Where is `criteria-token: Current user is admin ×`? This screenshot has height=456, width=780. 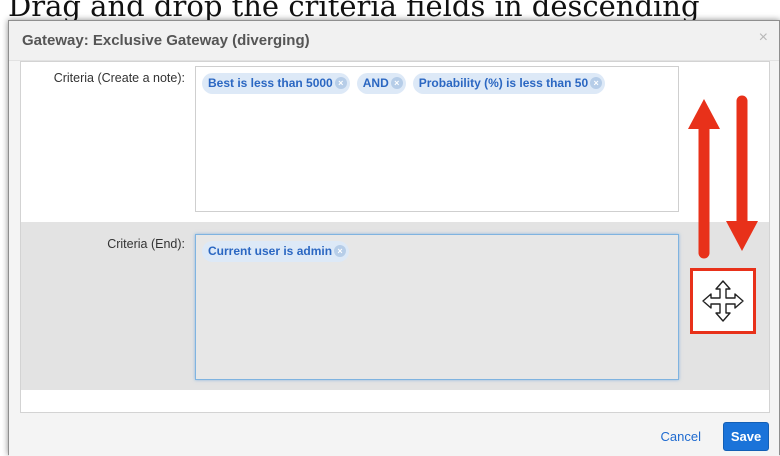 criteria-token: Current user is admin × is located at coordinates (276, 251).